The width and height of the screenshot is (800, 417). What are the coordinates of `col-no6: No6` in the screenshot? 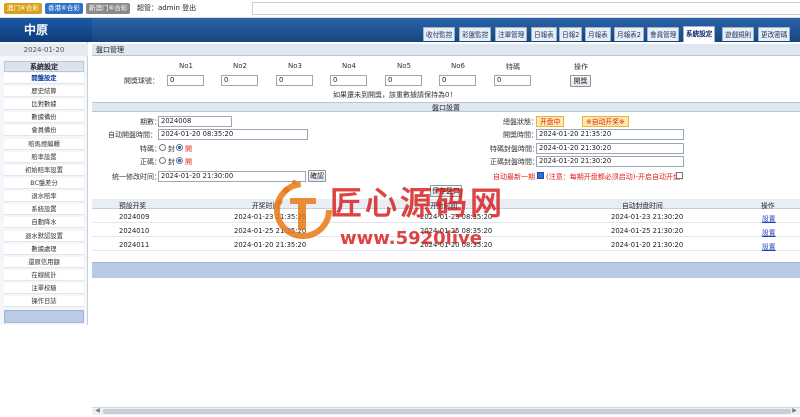 It's located at (458, 66).